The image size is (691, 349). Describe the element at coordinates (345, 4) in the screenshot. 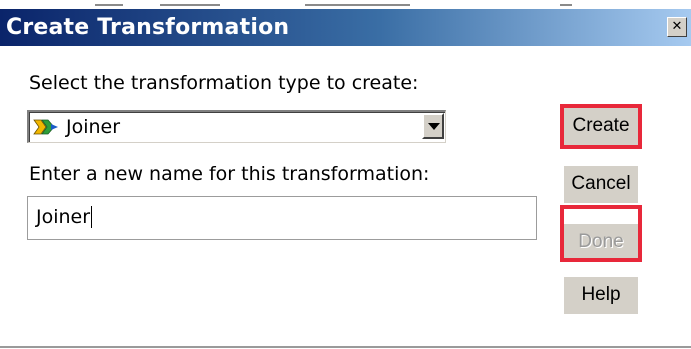

I see `background-window-strip` at that location.